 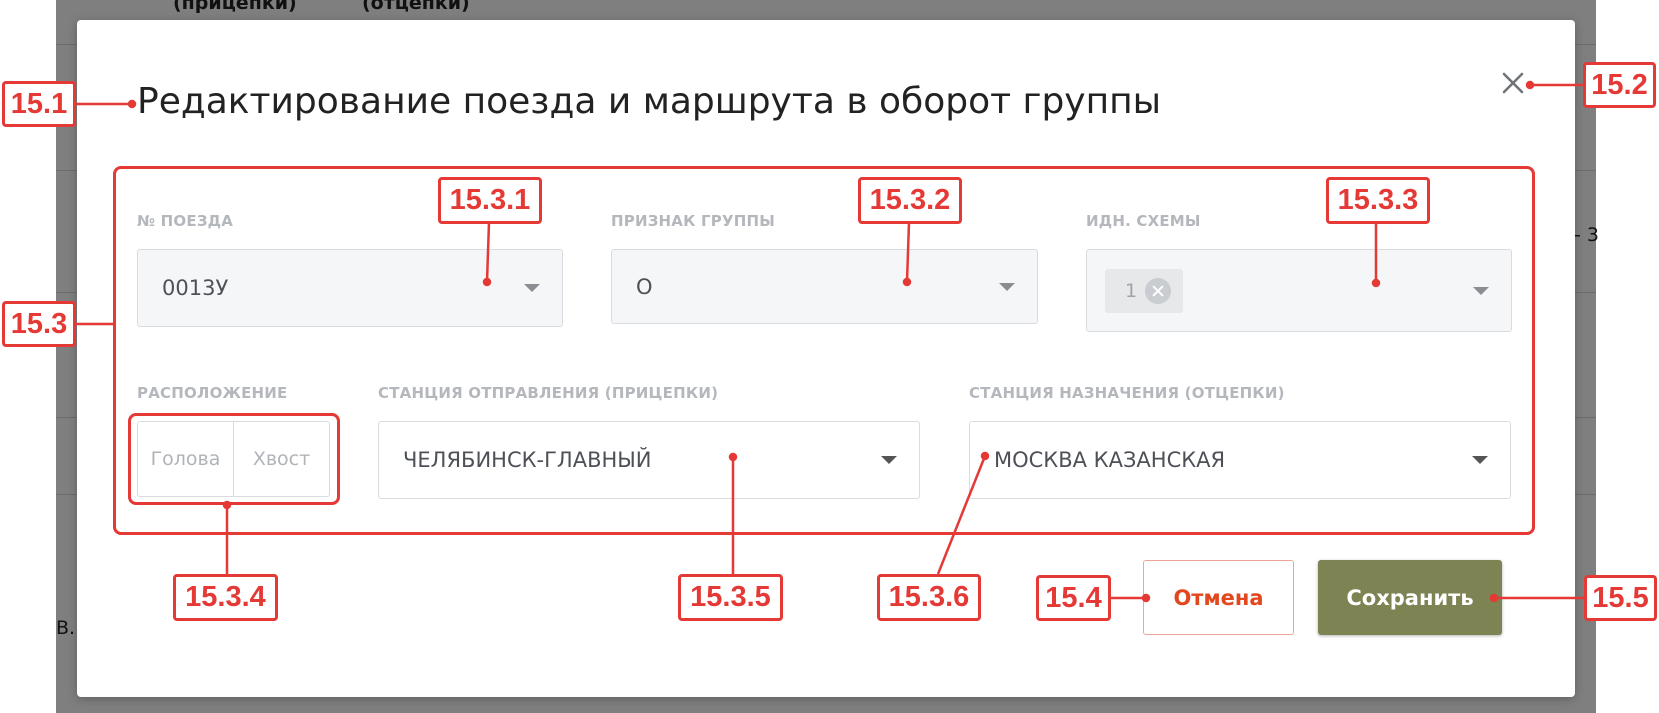 What do you see at coordinates (1620, 598) in the screenshot?
I see `annotation-label: 15.5` at bounding box center [1620, 598].